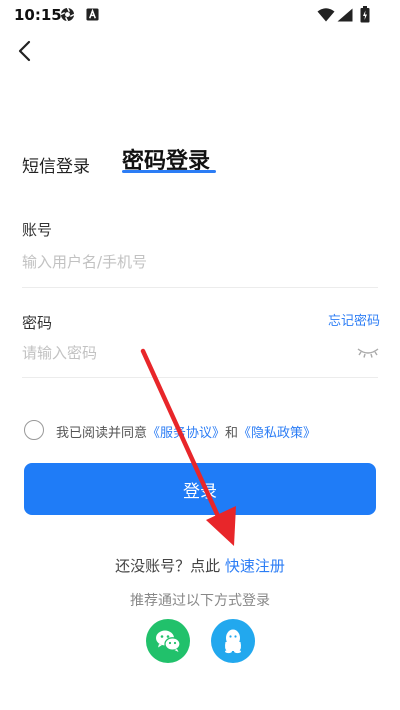 The image size is (400, 710). I want to click on tab-sms-login: 短信登录, so click(56, 164).